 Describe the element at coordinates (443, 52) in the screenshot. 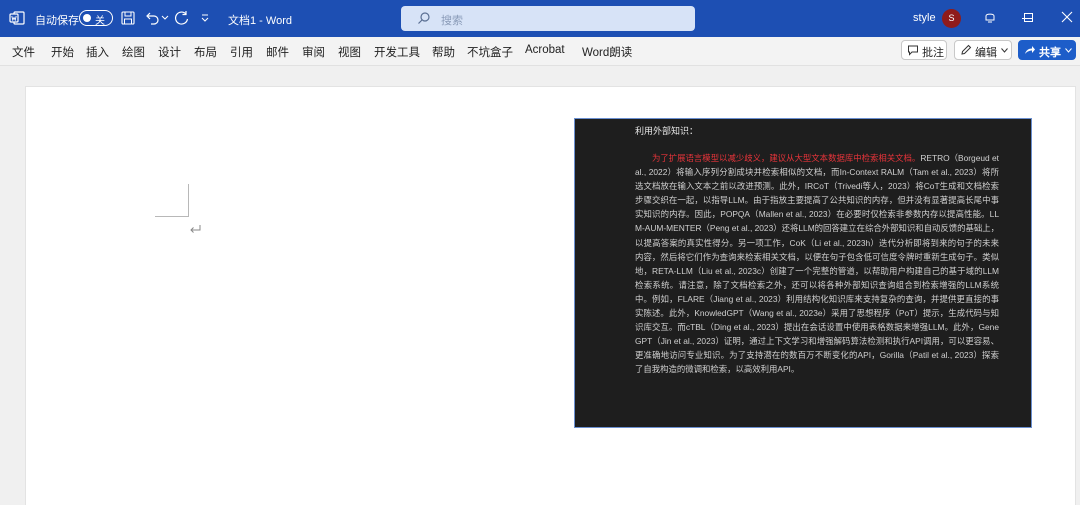

I see `tab-help: 帮助` at that location.